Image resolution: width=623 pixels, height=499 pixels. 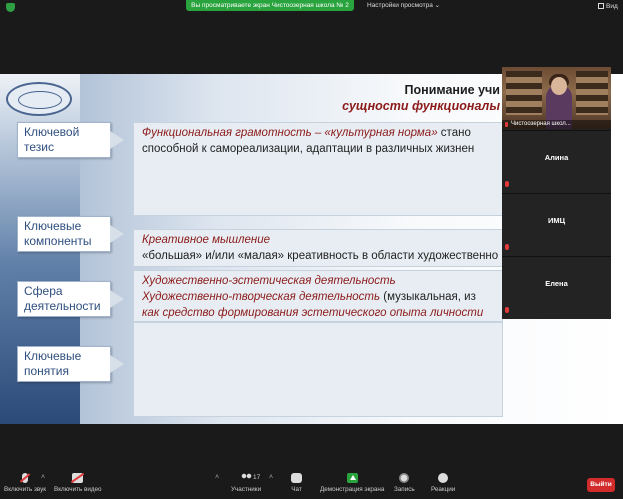 What do you see at coordinates (415, 98) in the screenshot?
I see `slide-title: Понимание учи сущности функционалы` at bounding box center [415, 98].